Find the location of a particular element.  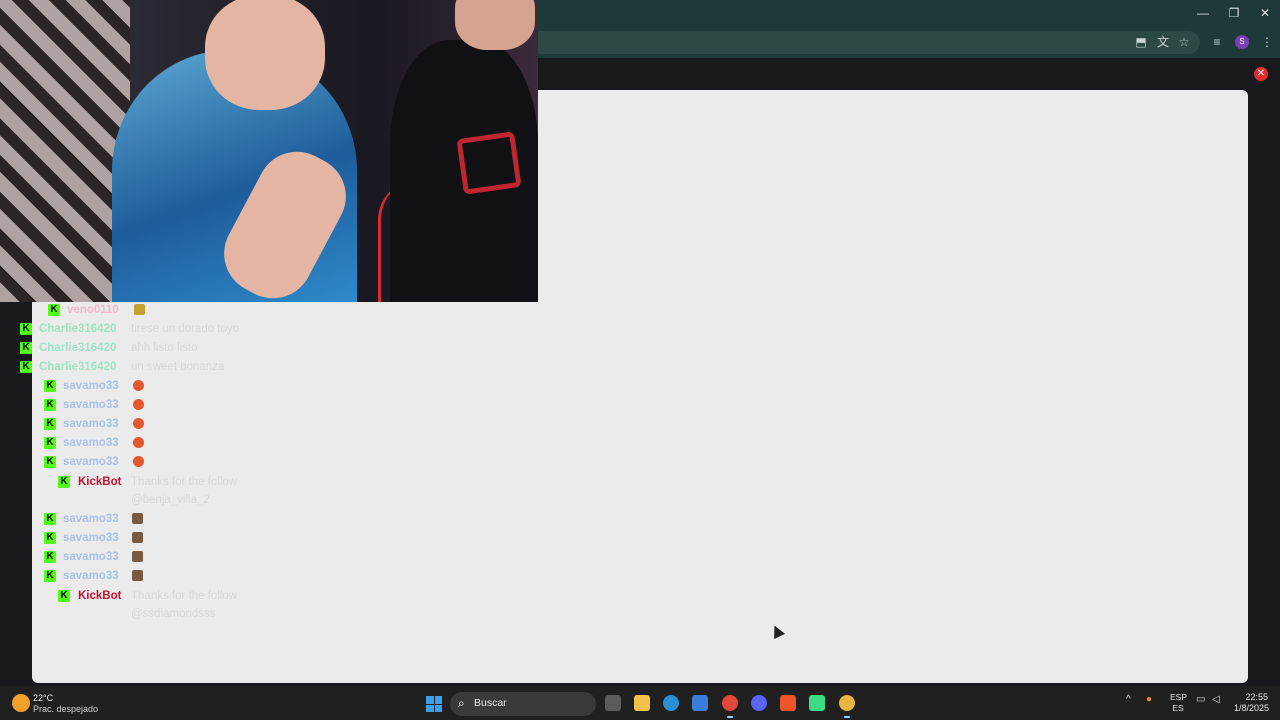

language-code: ESP is located at coordinates (1179, 697).